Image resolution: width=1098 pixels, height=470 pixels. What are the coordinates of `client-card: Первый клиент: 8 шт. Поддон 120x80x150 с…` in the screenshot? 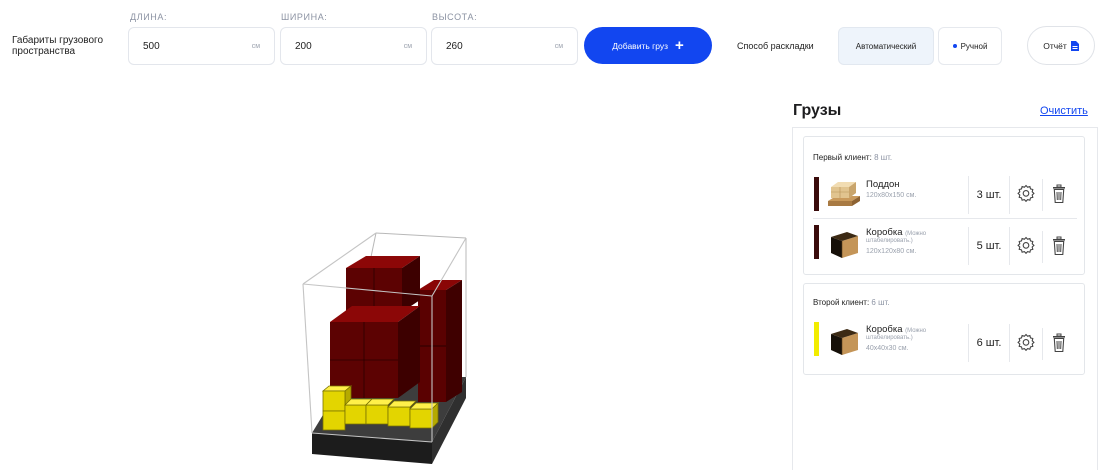 It's located at (944, 205).